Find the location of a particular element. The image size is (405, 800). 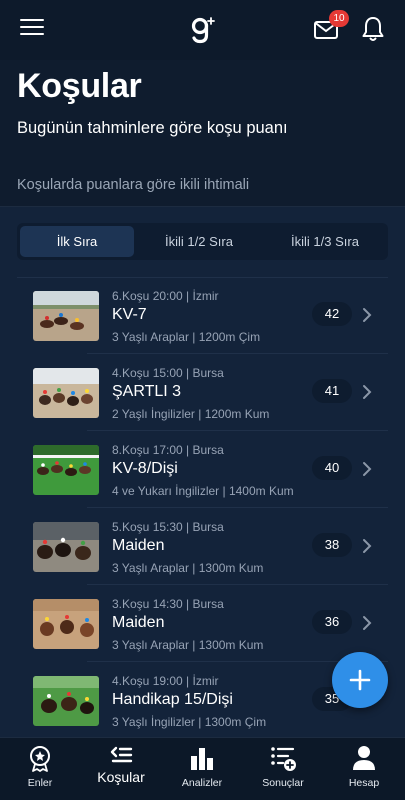

race-meta: 3.Koşu 14:30 | Bursa is located at coordinates (168, 604).